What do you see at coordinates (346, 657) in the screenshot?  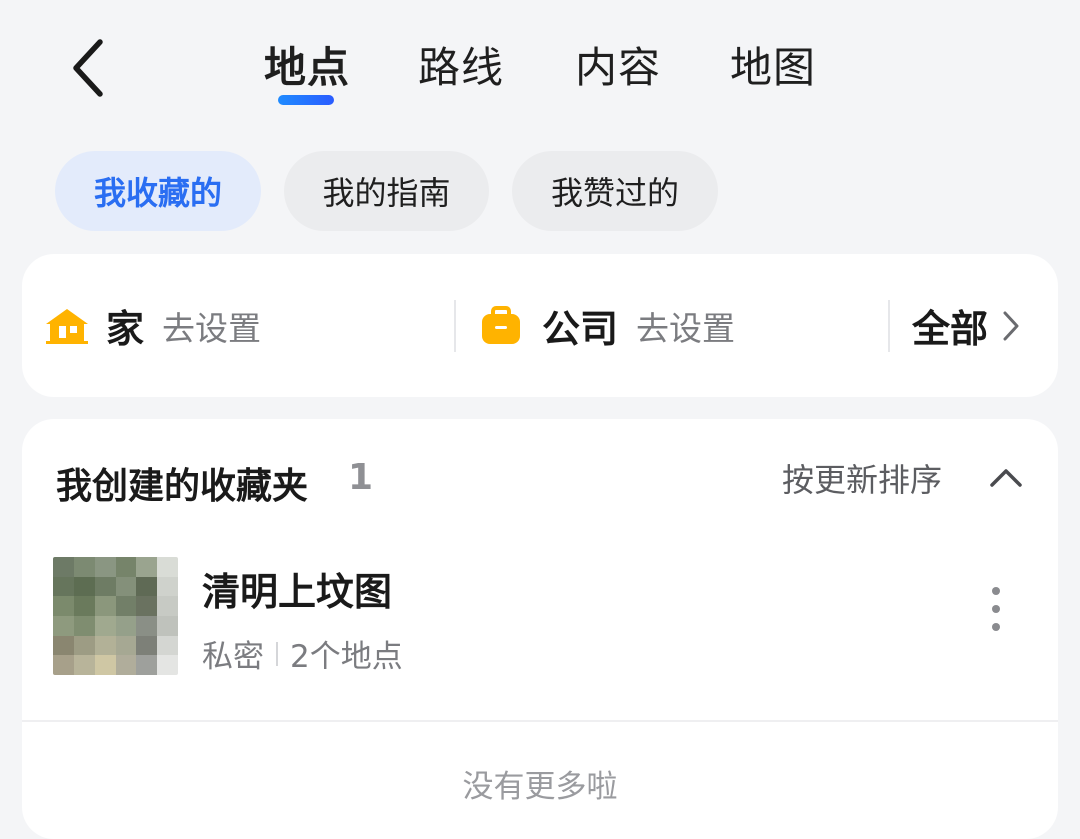 I see `folder-place-count: 2个地点` at bounding box center [346, 657].